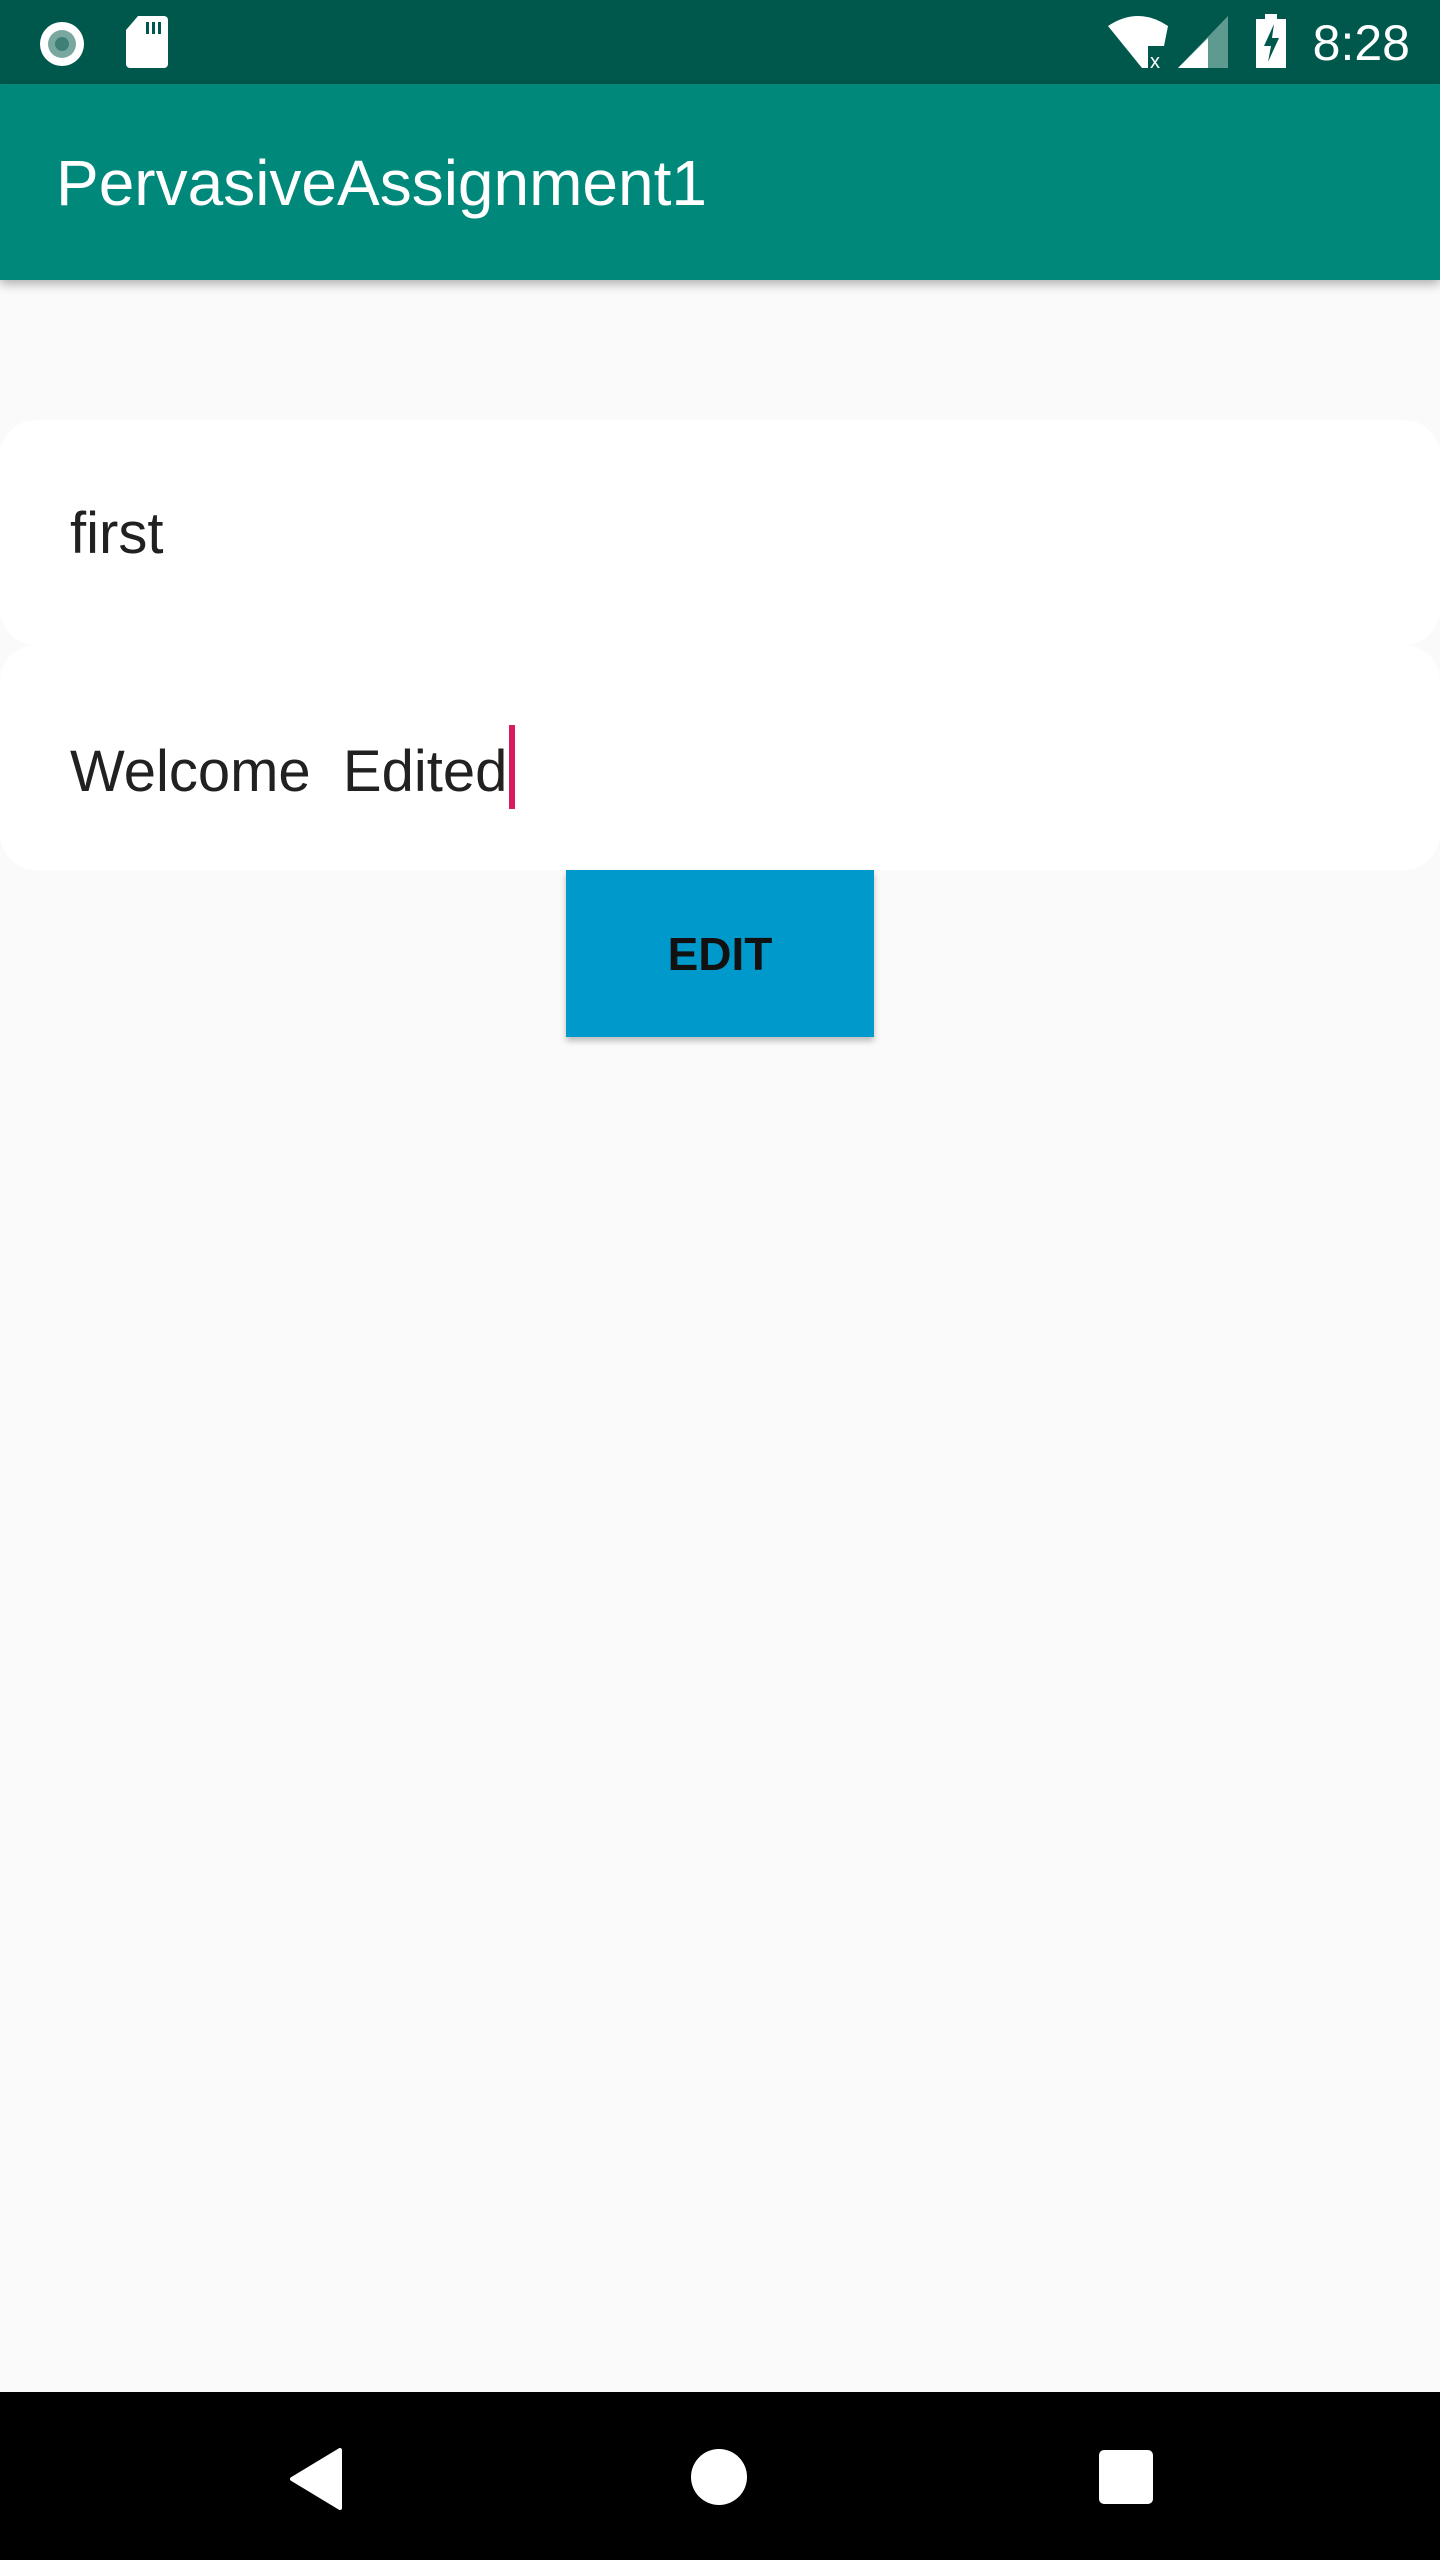 Image resolution: width=1440 pixels, height=2560 pixels. I want to click on app-title: PervasiveAssignment1, so click(381, 183).